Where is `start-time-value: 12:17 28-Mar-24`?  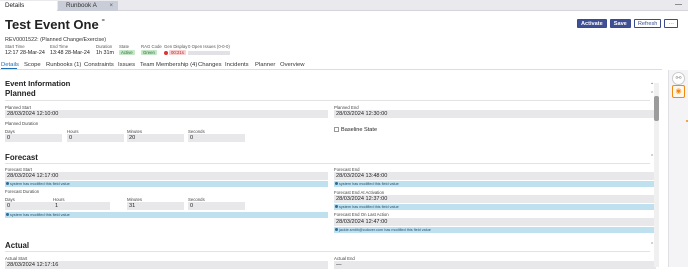 start-time-value: 12:17 28-Mar-24 is located at coordinates (25, 53).